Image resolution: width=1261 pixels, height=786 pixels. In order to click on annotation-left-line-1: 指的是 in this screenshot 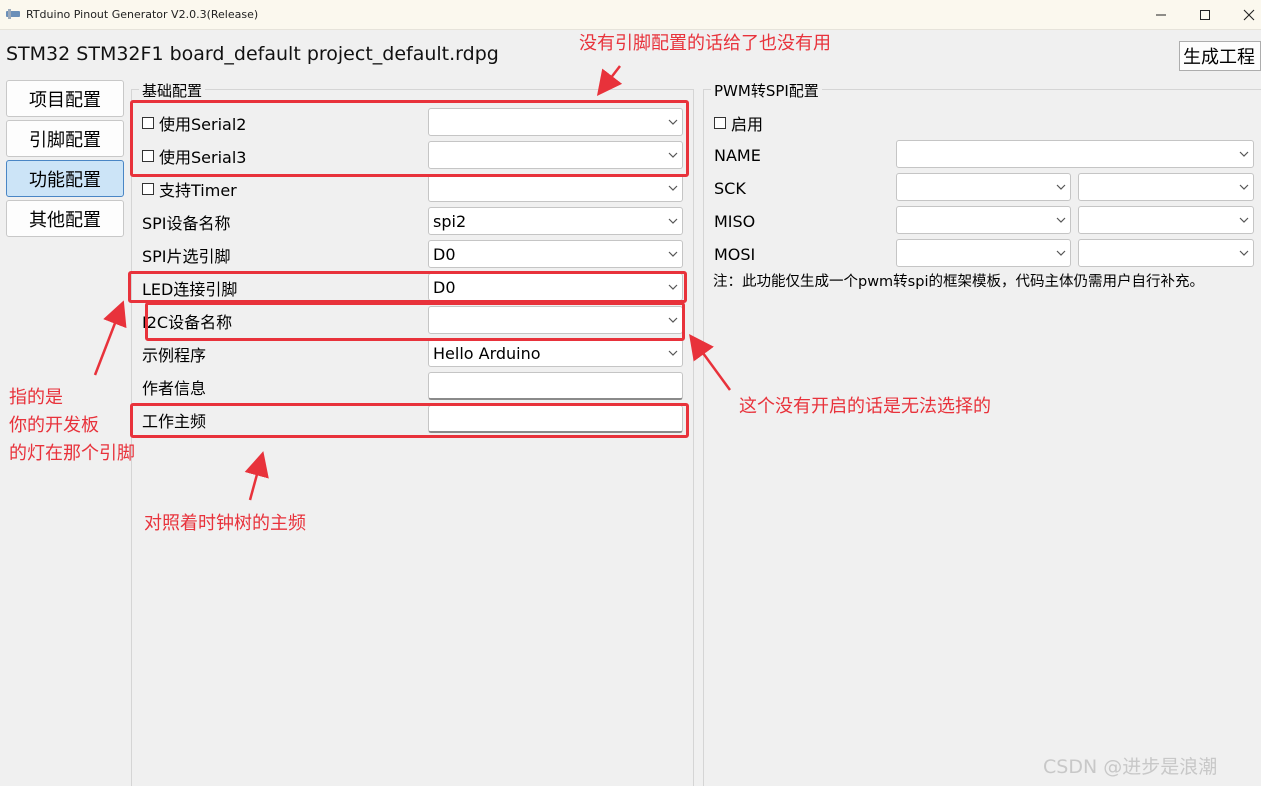, I will do `click(36, 397)`.